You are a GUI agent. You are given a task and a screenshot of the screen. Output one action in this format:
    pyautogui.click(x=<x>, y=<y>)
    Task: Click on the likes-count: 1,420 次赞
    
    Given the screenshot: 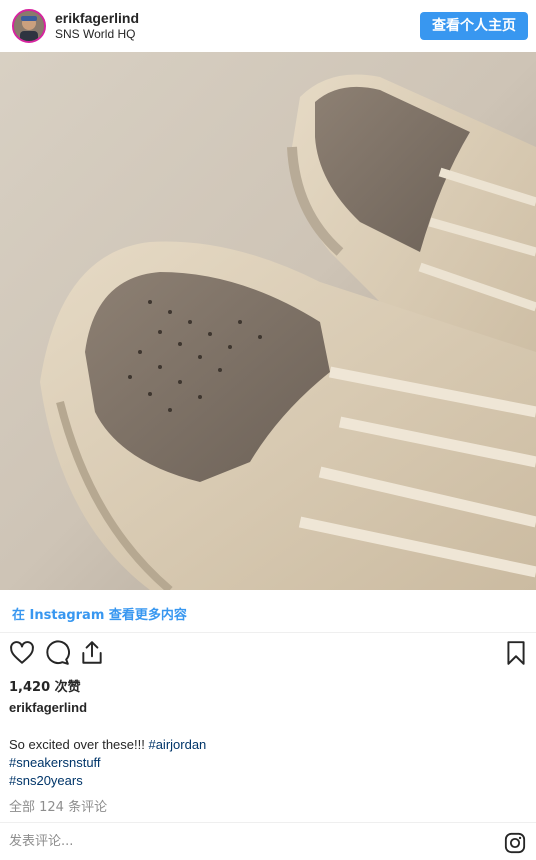 What is the action you would take?
    pyautogui.click(x=45, y=685)
    